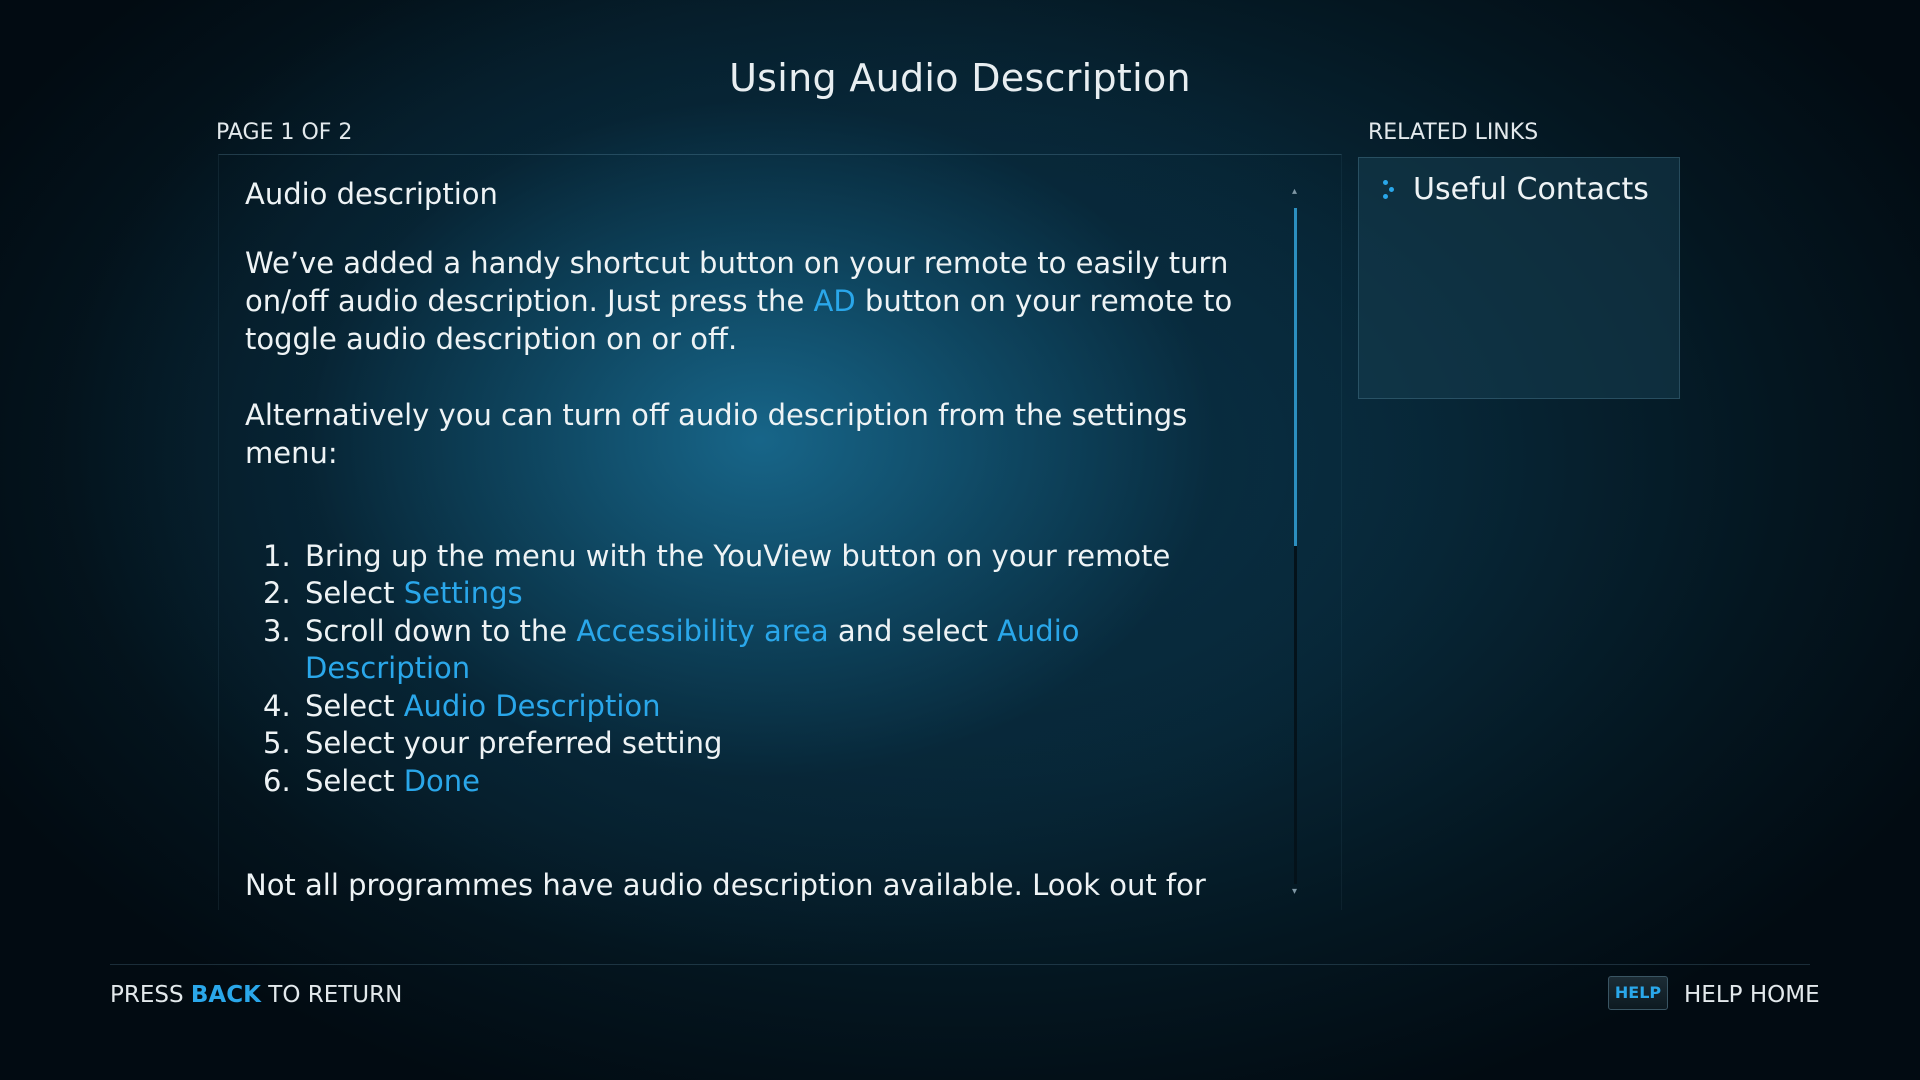 The width and height of the screenshot is (1920, 1080). What do you see at coordinates (754, 744) in the screenshot?
I see `step-item: 5. Select your preferred setting` at bounding box center [754, 744].